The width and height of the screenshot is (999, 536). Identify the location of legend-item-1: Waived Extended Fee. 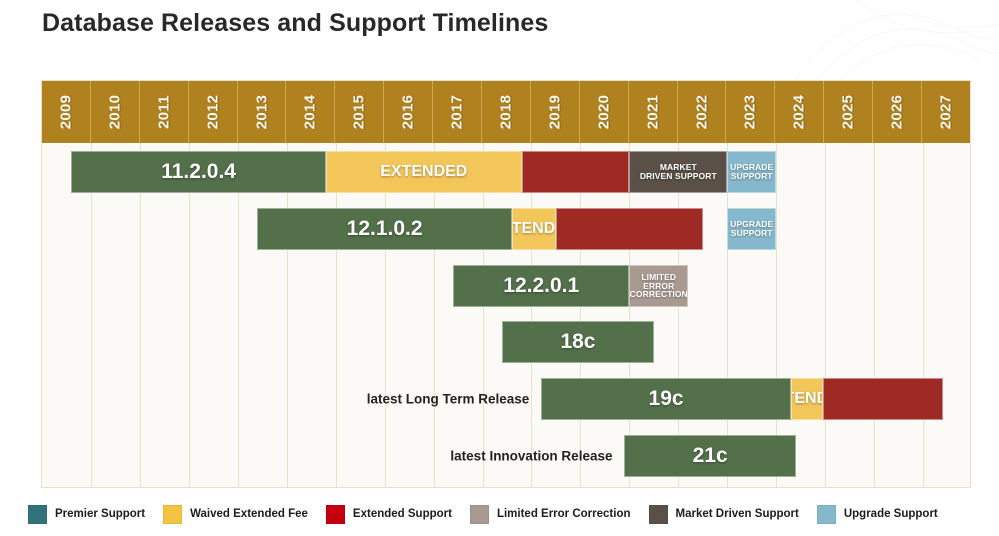
(235, 514).